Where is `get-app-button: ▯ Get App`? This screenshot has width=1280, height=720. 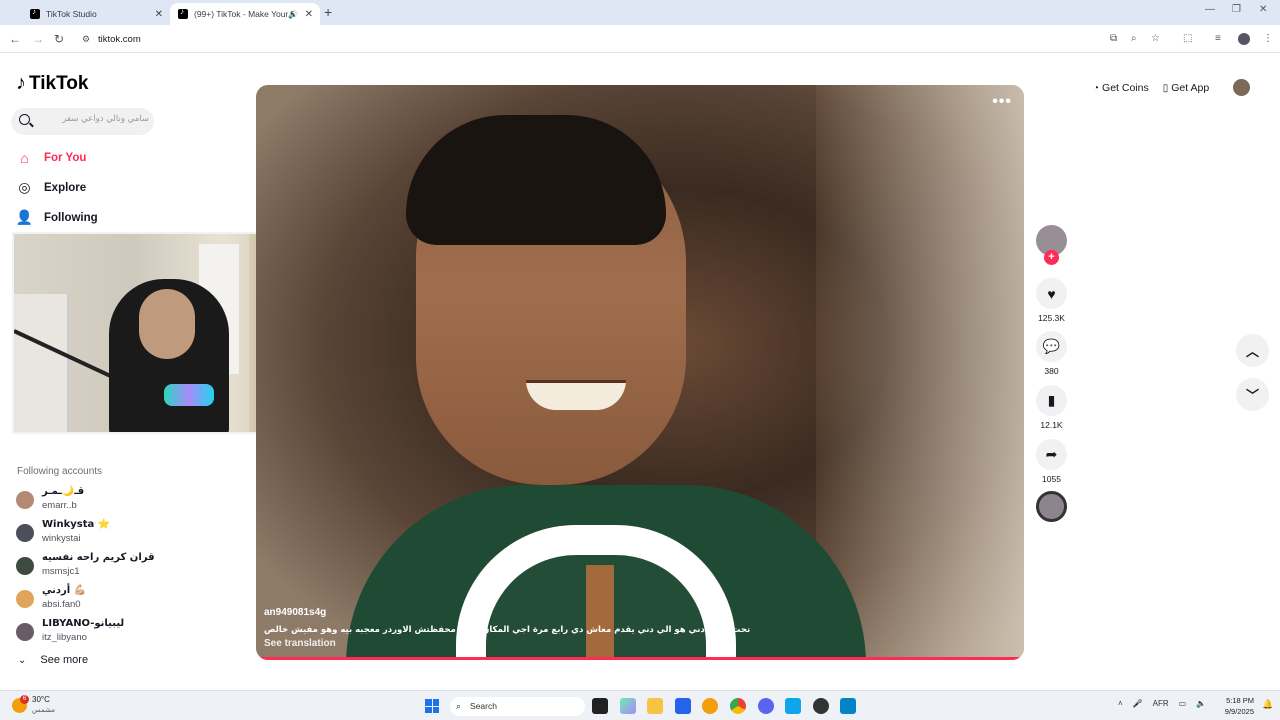
get-app-button: ▯ Get App is located at coordinates (1186, 88).